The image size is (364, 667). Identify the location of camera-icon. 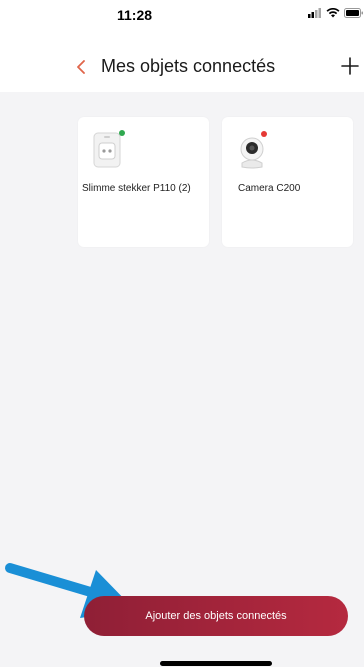
(253, 150).